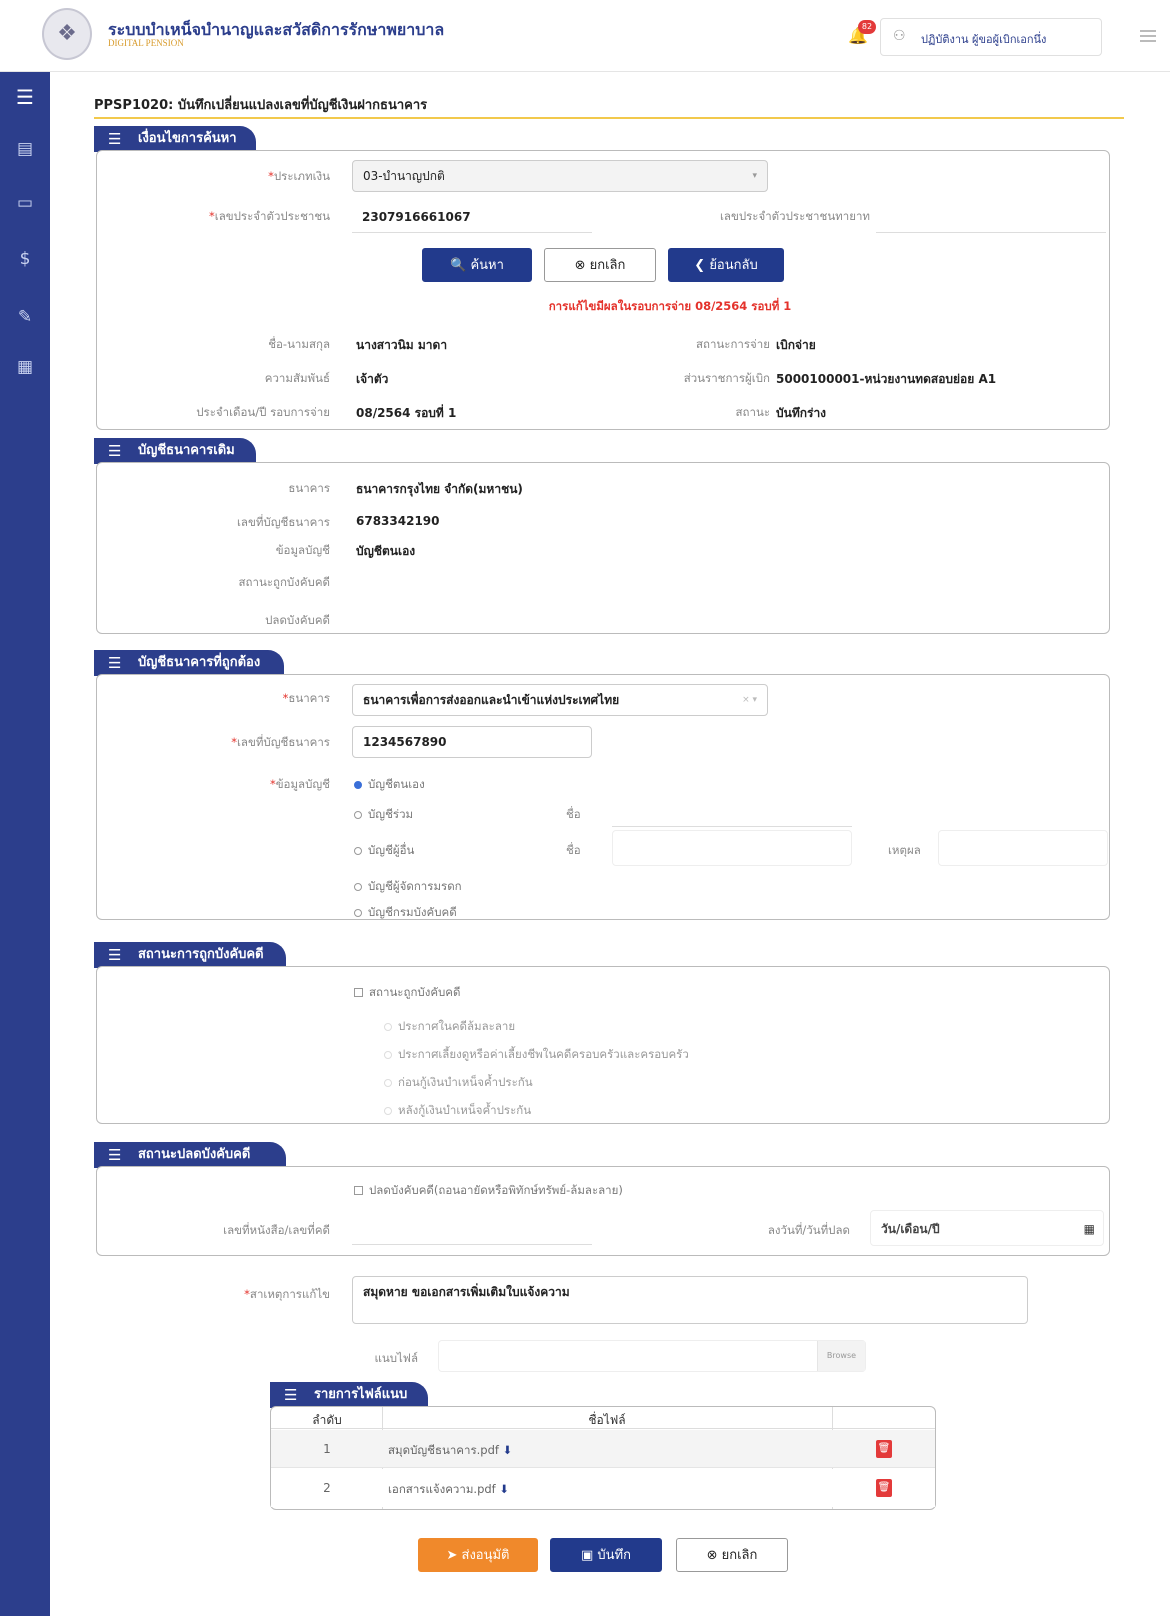  I want to click on search-button: 🔍 ค้นหา, so click(477, 265).